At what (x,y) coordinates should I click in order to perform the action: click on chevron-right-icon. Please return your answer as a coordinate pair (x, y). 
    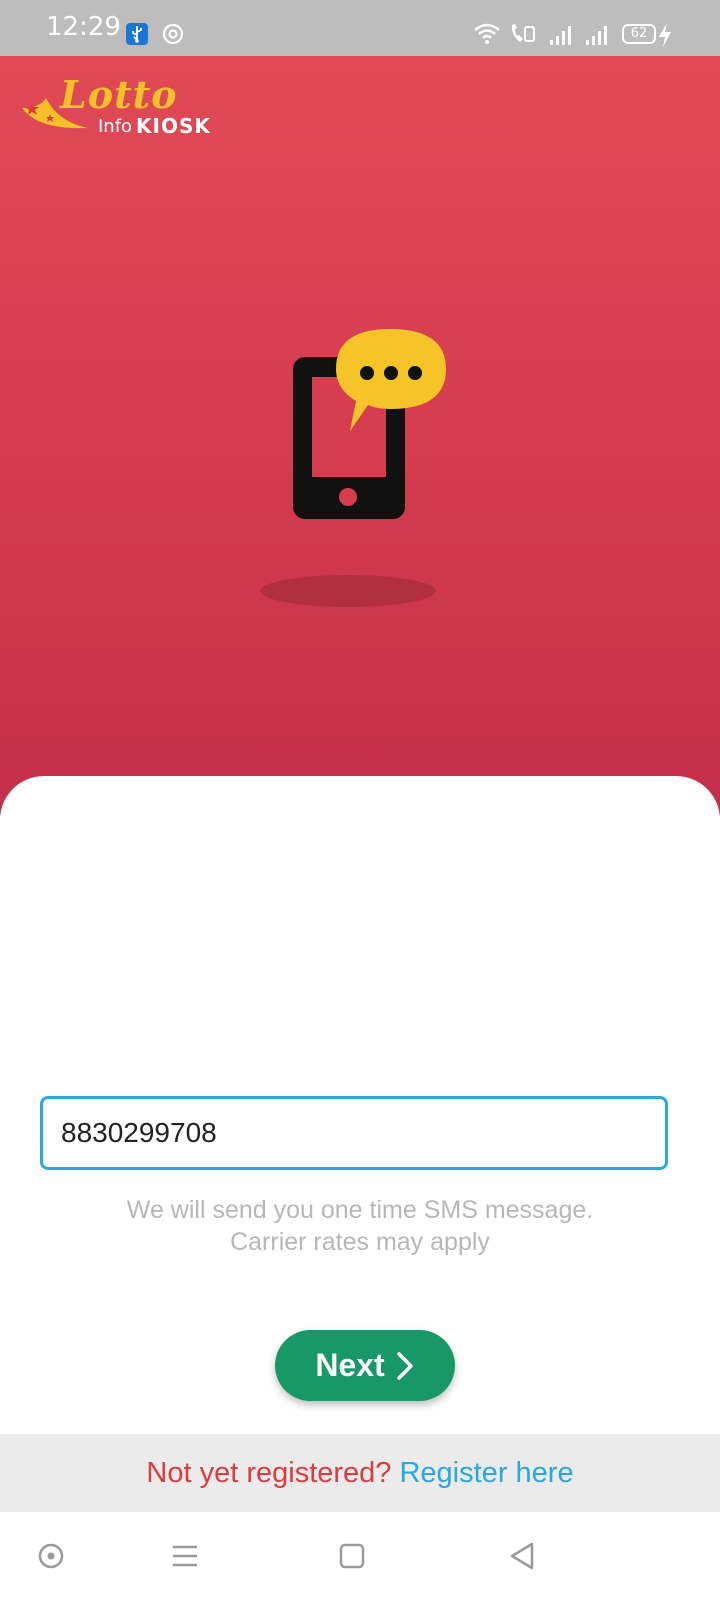
    Looking at the image, I should click on (404, 1365).